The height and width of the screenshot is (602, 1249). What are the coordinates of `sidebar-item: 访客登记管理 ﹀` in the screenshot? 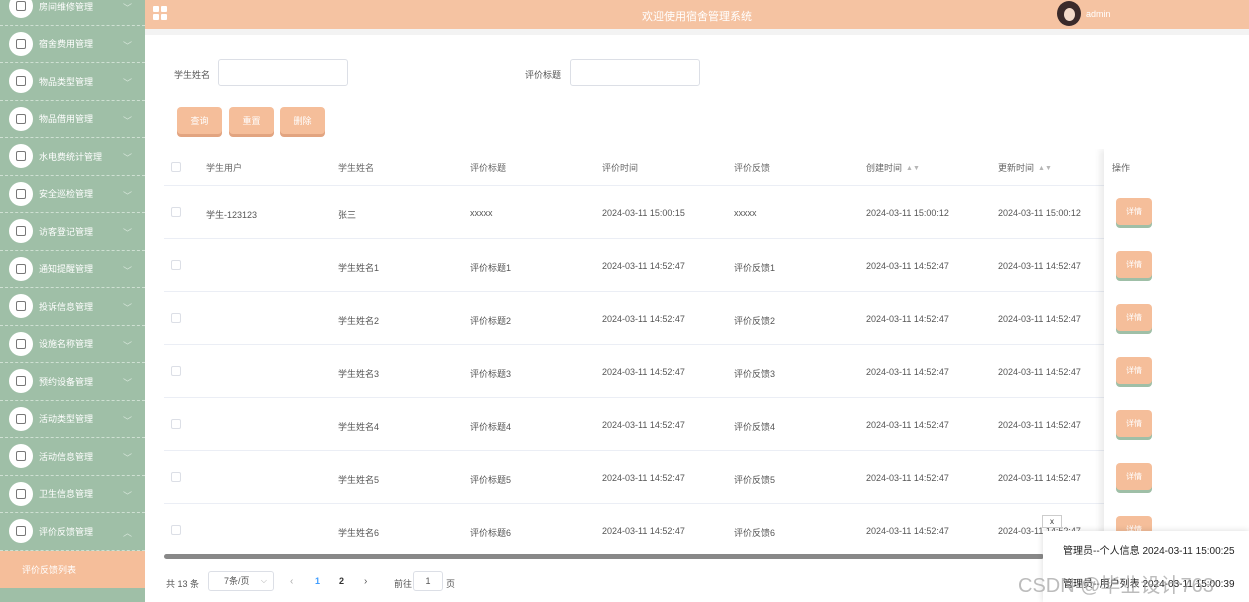 It's located at (72, 232).